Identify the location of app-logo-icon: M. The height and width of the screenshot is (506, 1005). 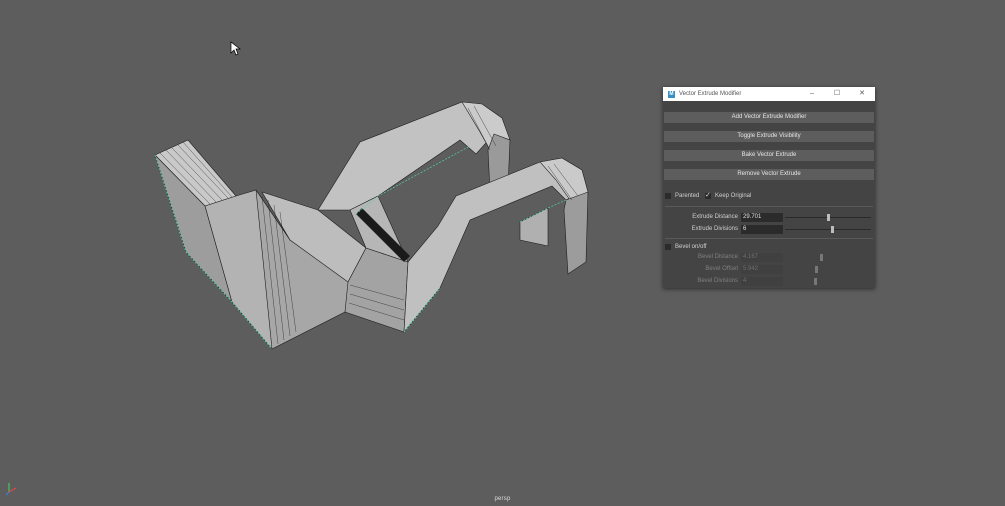
(671, 94).